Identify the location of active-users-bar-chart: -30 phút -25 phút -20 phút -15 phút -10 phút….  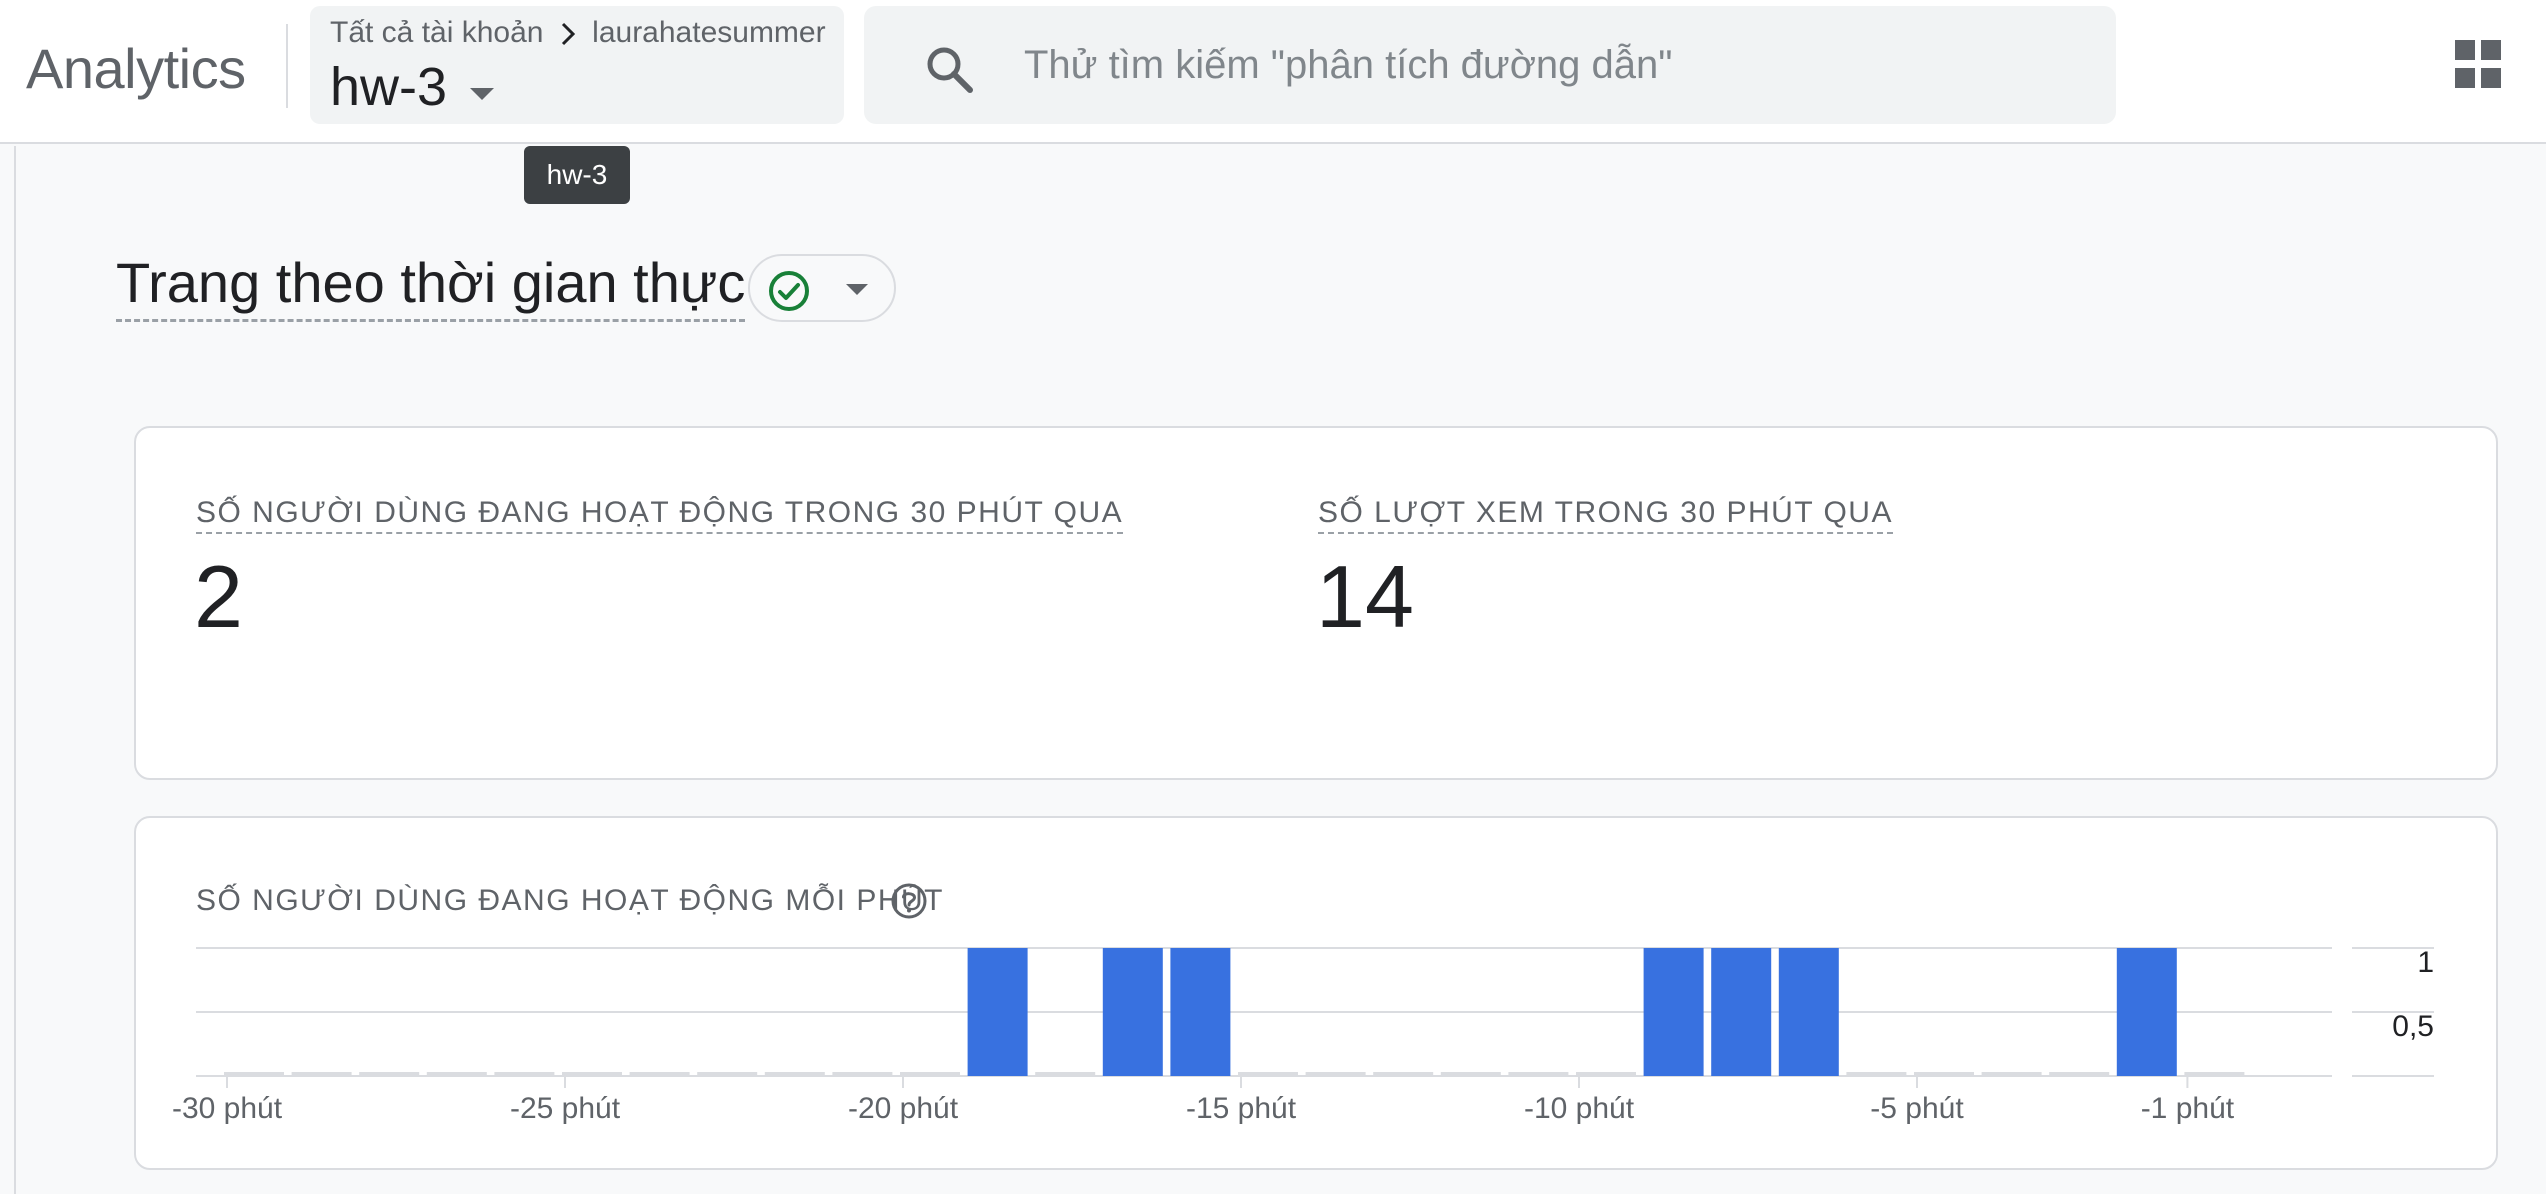
(1303, 1035).